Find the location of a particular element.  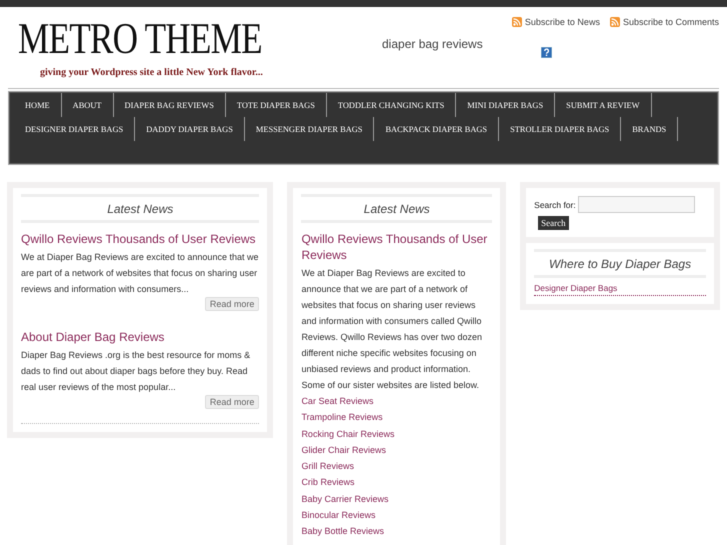

review-link: Crib Reviews is located at coordinates (327, 482).